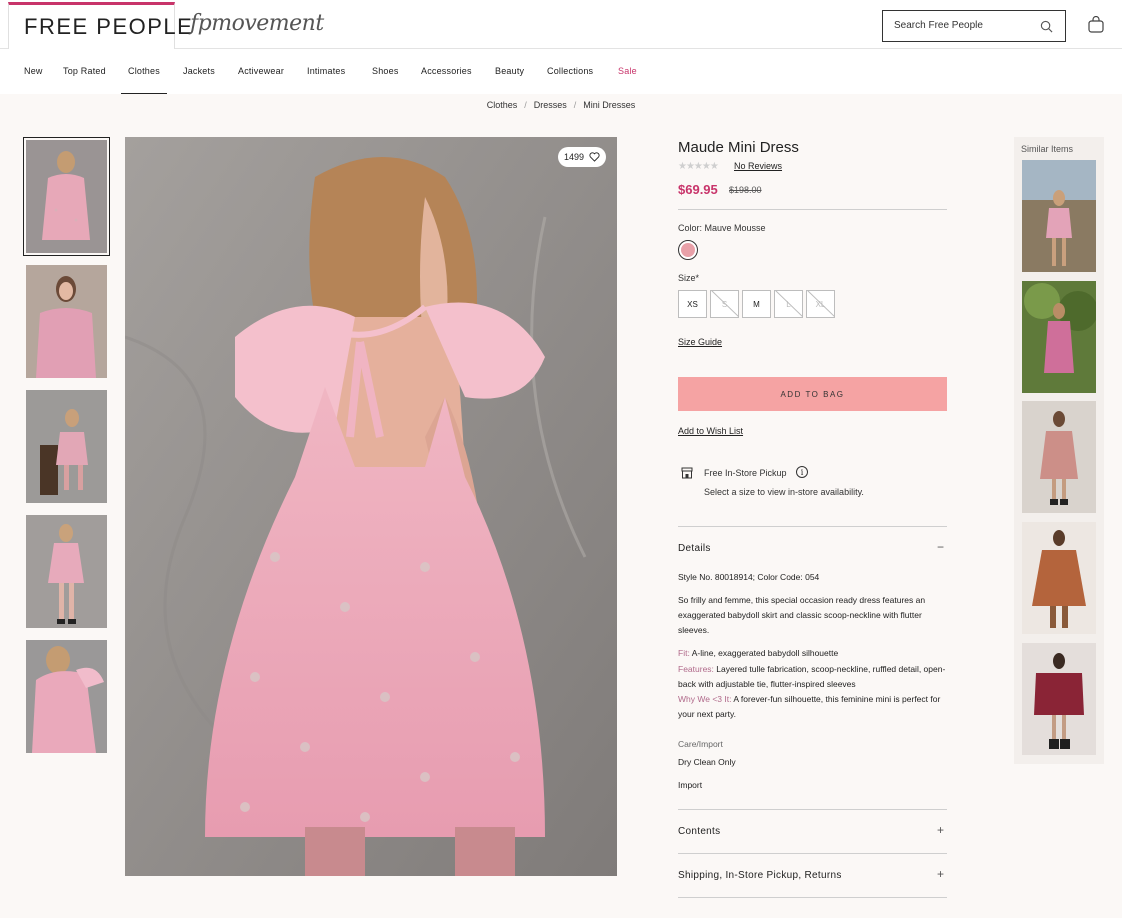  Describe the element at coordinates (261, 71) in the screenshot. I see `nav-item-activewear: Activewear` at that location.